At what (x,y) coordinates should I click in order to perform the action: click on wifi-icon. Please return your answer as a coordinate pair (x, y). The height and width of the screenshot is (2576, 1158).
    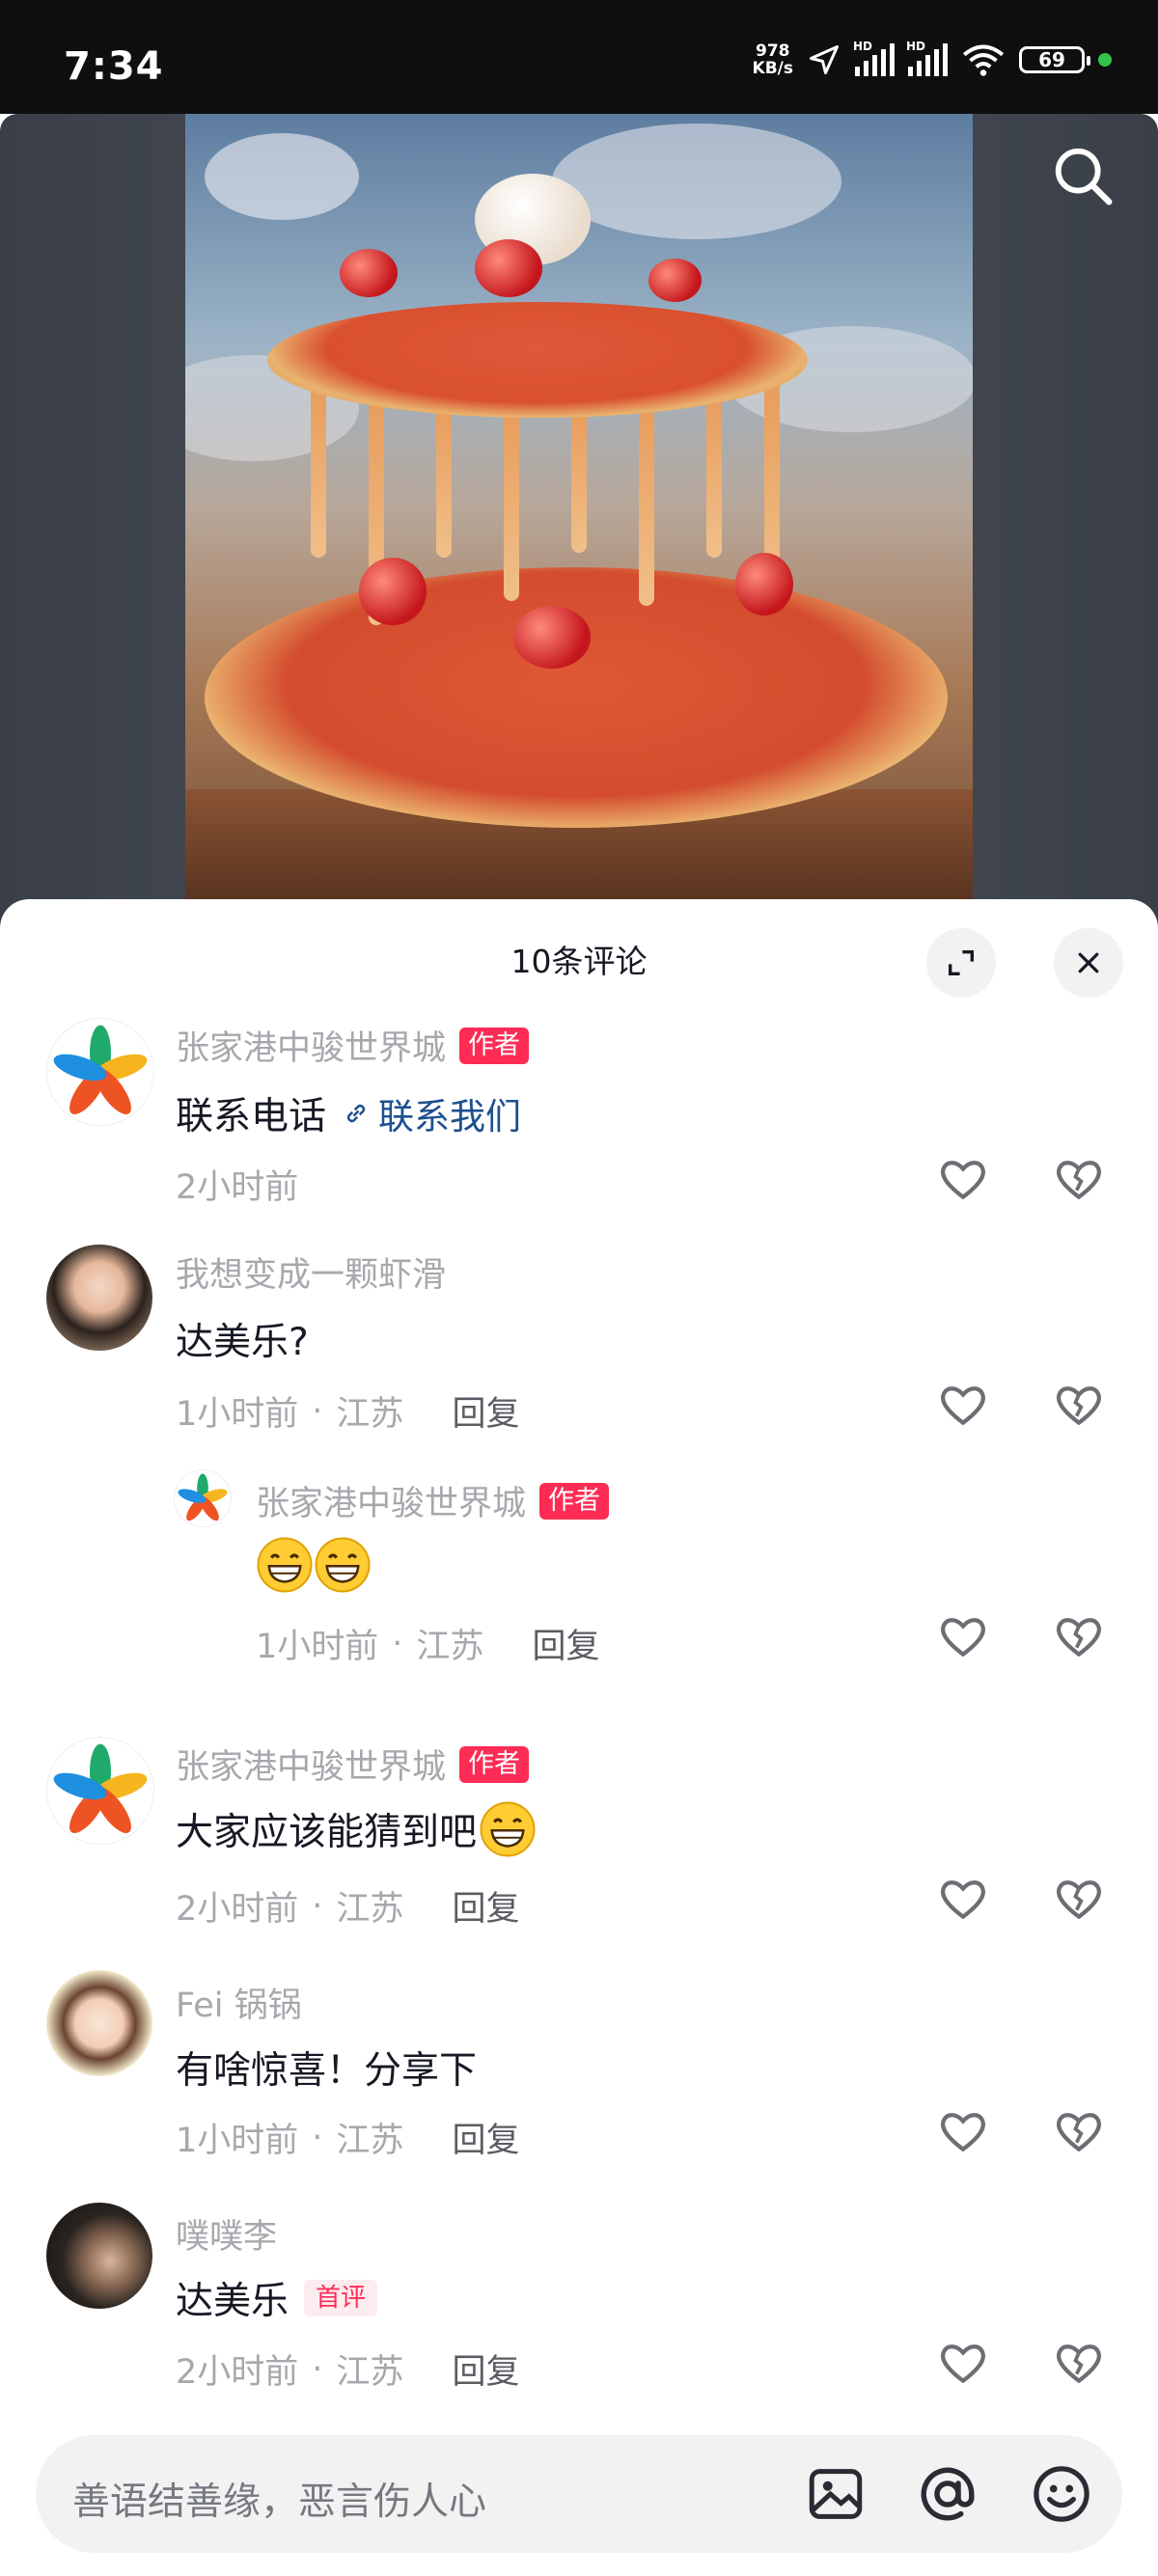
    Looking at the image, I should click on (983, 60).